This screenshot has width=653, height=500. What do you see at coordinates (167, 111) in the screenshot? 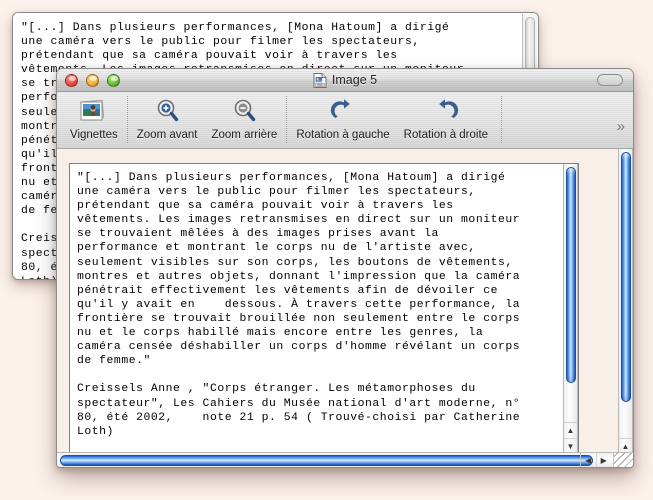
I see `zoom-in-icon` at bounding box center [167, 111].